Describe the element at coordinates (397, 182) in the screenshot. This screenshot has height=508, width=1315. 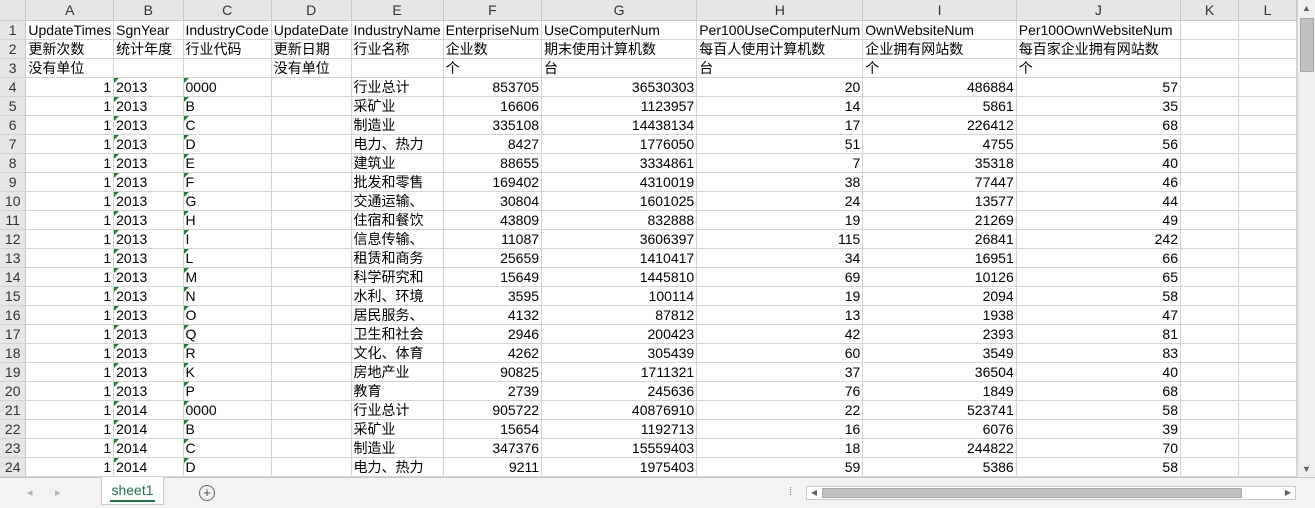
I see `cell-E9: 批发和零售` at that location.